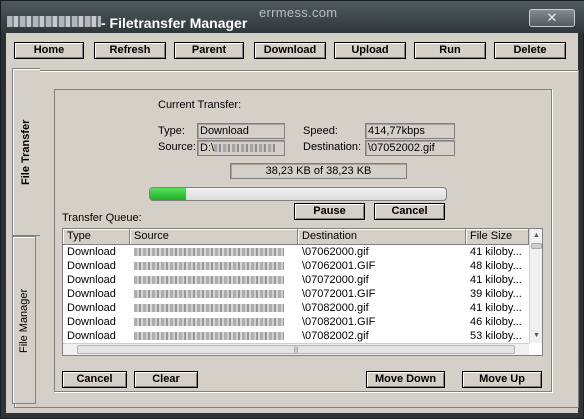  I want to click on queue-cell-destination: \07082001.GIF, so click(339, 322).